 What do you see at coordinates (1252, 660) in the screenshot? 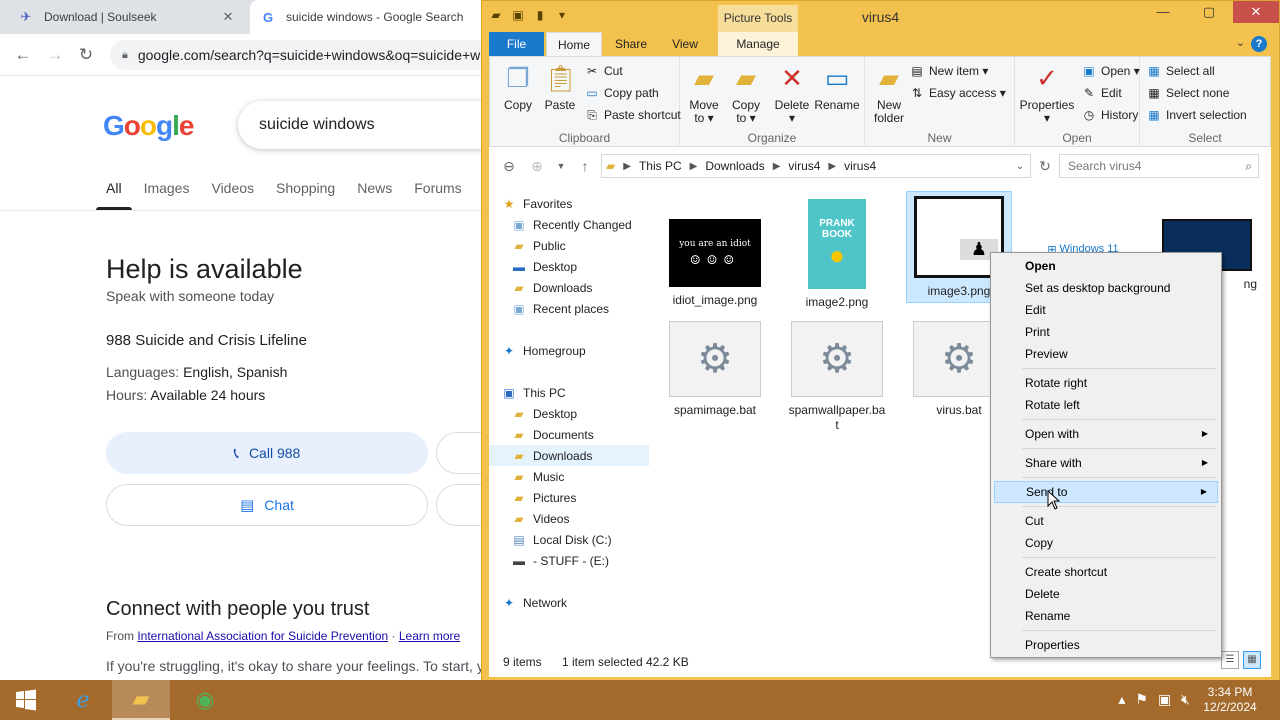
I see `large-icons-view-icon: ▦` at bounding box center [1252, 660].